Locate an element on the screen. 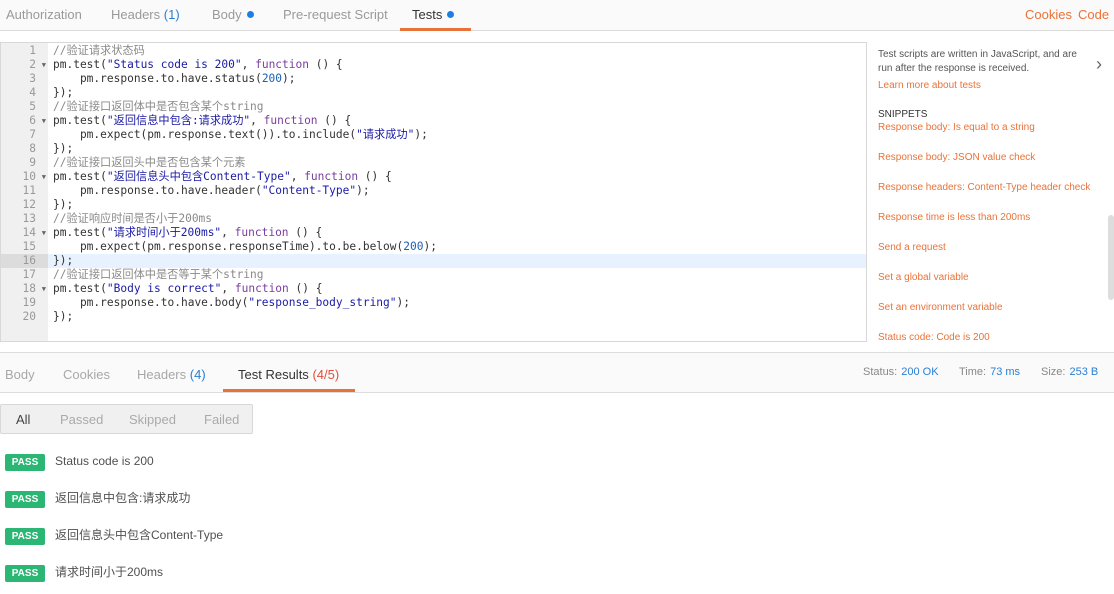 The height and width of the screenshot is (594, 1114). line-number: 1 is located at coordinates (32, 50).